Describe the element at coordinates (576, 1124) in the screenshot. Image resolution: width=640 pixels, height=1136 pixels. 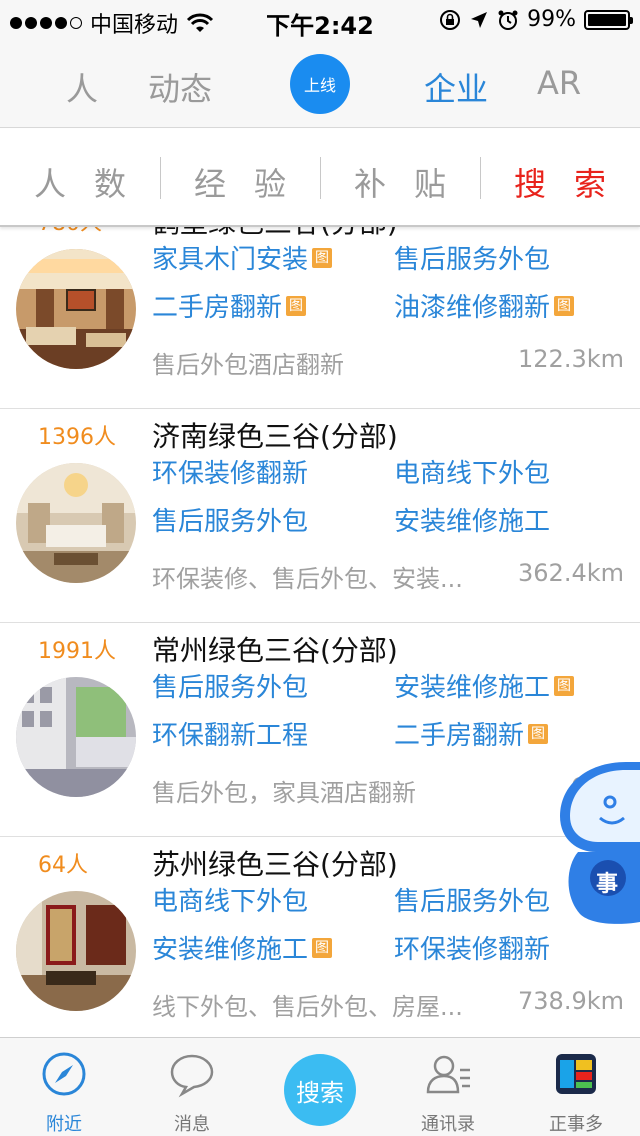
I see `tab-label: 正事多` at that location.